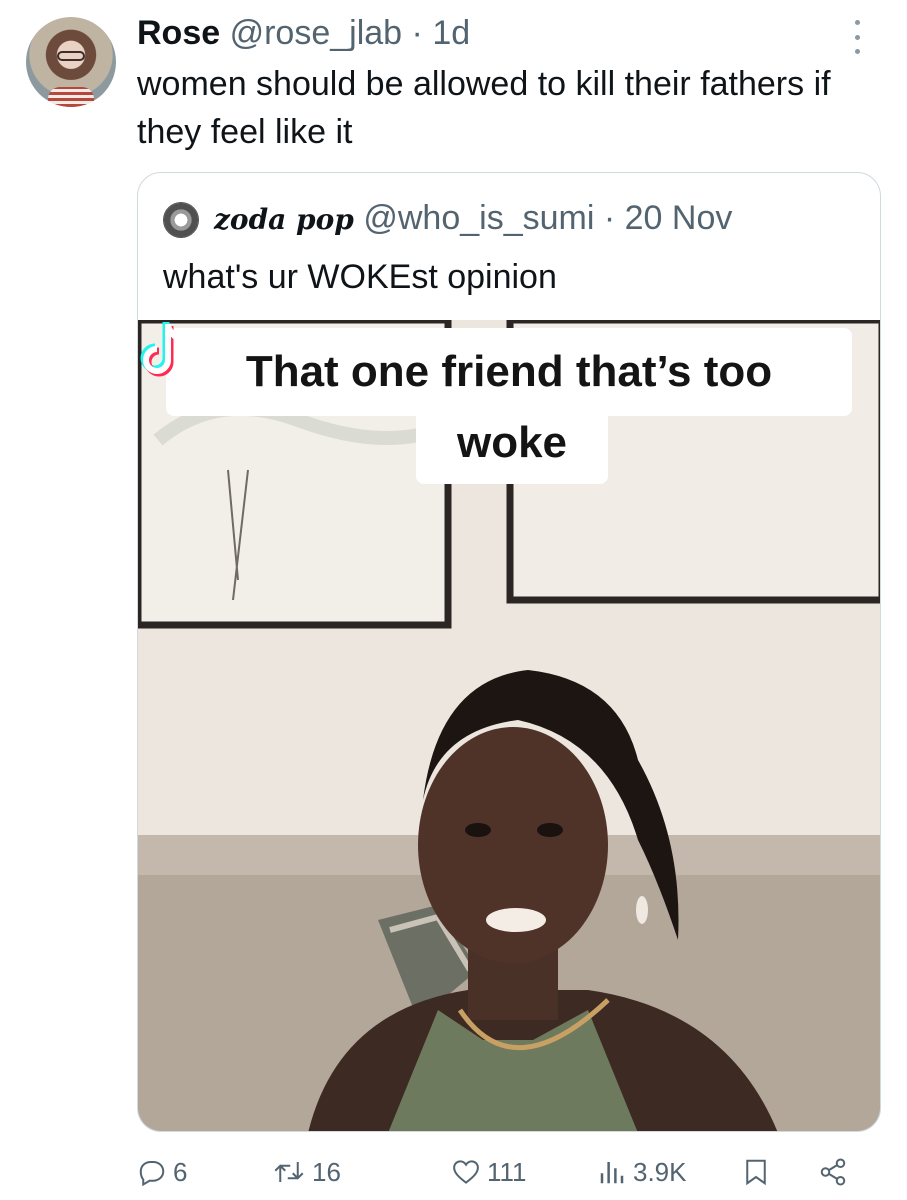  I want to click on views-button: 3.9K, so click(642, 1172).